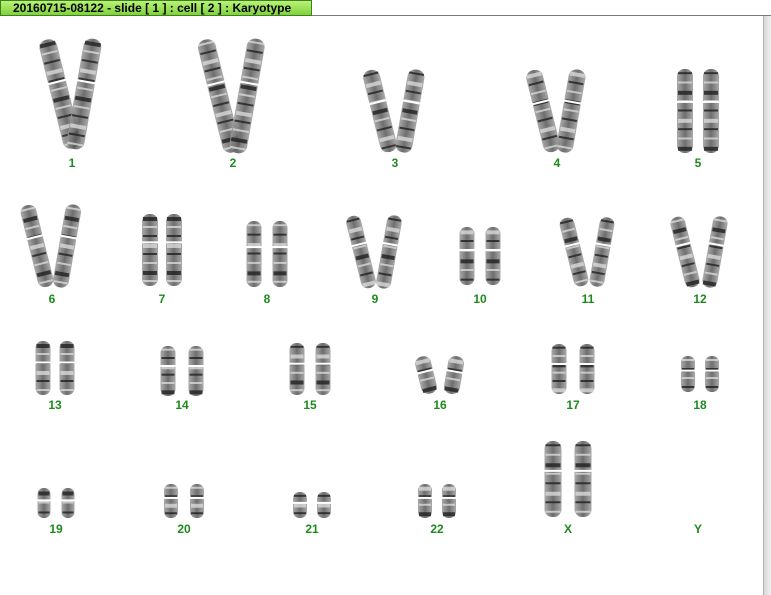  What do you see at coordinates (449, 501) in the screenshot?
I see `chromosome-22-b` at bounding box center [449, 501].